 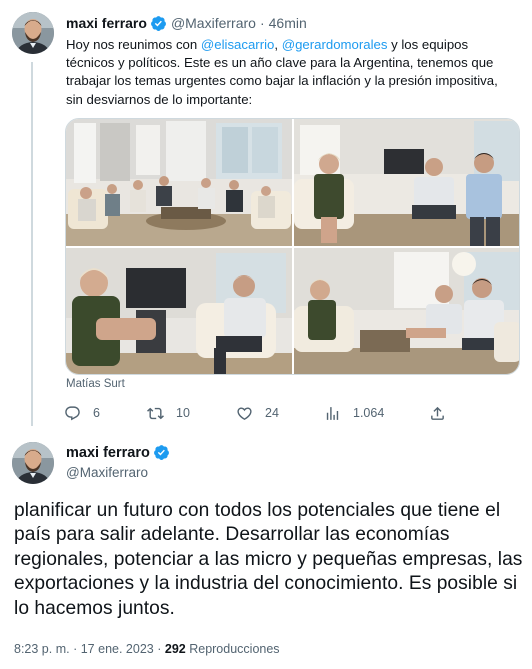 What do you see at coordinates (168, 413) in the screenshot?
I see `retweet-button: 10` at bounding box center [168, 413].